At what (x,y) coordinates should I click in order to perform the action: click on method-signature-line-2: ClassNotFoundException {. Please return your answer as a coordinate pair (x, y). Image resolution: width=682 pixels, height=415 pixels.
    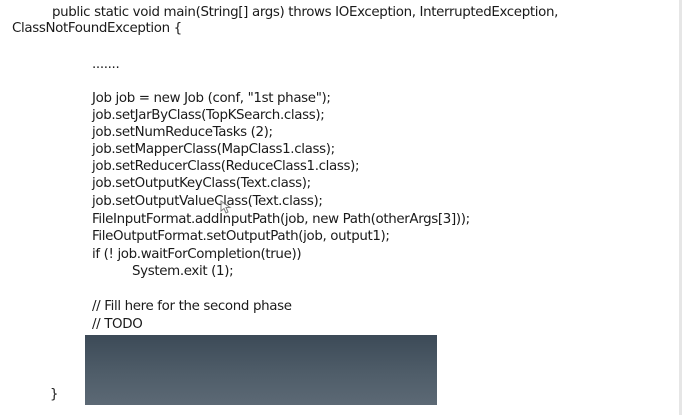
    Looking at the image, I should click on (97, 28).